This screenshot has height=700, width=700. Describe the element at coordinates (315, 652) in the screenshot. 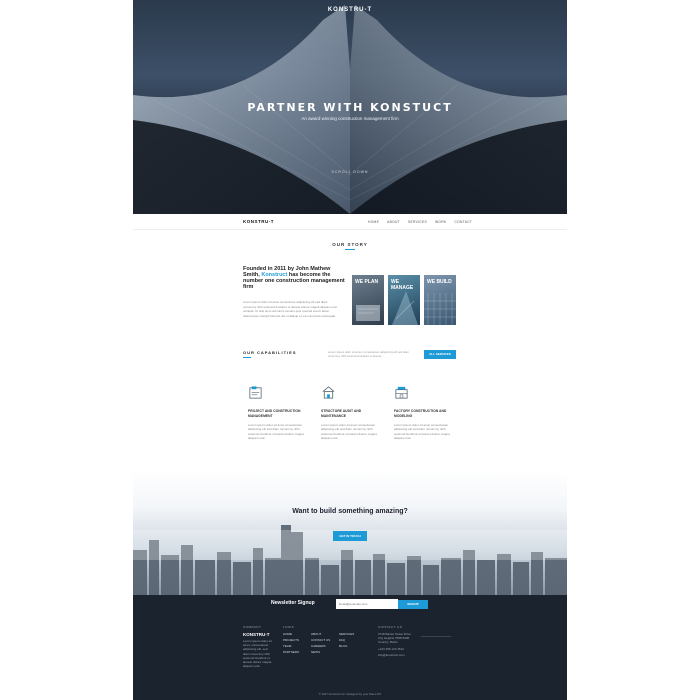

I see `footer-link-news: NEWS` at that location.